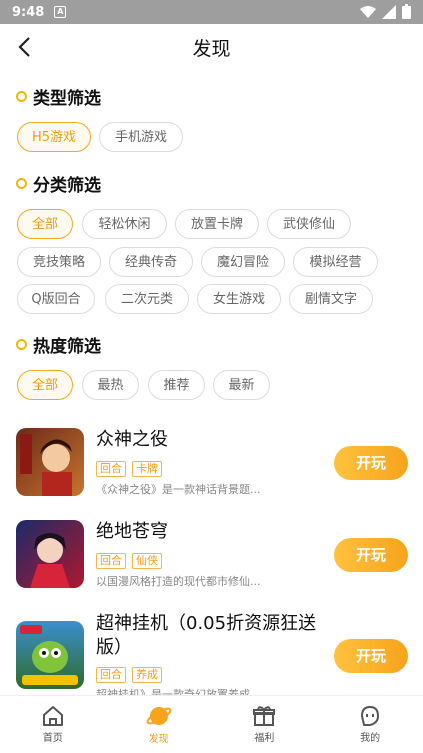  Describe the element at coordinates (212, 468) in the screenshot. I see `game-item: 众神之役 回合 卡牌 《众神之役》是一款神话背景题... 开玩` at that location.